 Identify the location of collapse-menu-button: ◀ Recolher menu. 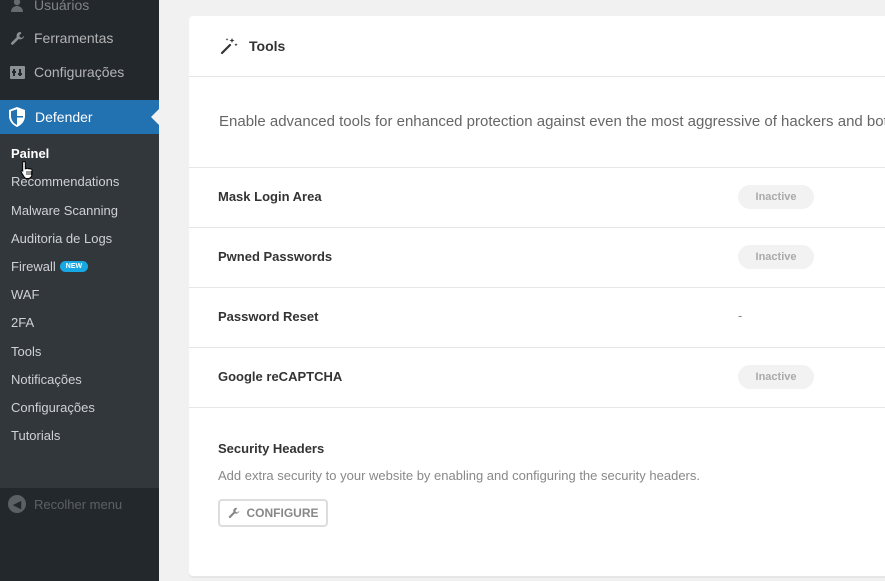
(79, 504).